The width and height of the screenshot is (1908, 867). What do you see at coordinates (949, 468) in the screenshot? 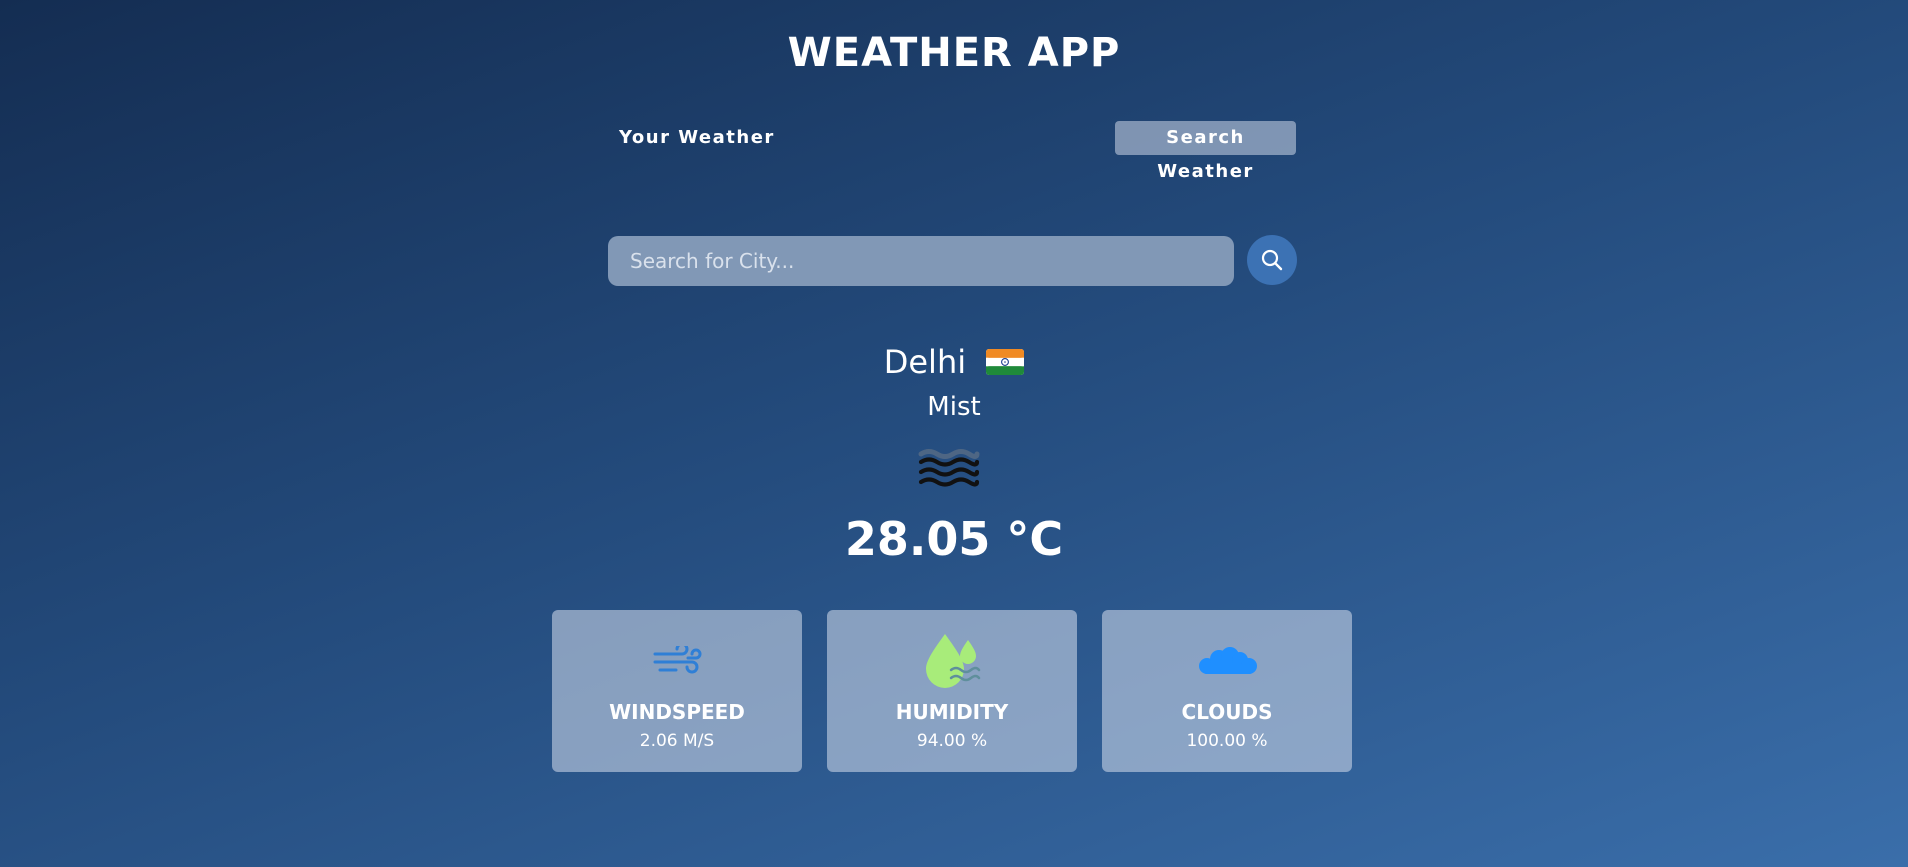
I see `mist-icon` at bounding box center [949, 468].